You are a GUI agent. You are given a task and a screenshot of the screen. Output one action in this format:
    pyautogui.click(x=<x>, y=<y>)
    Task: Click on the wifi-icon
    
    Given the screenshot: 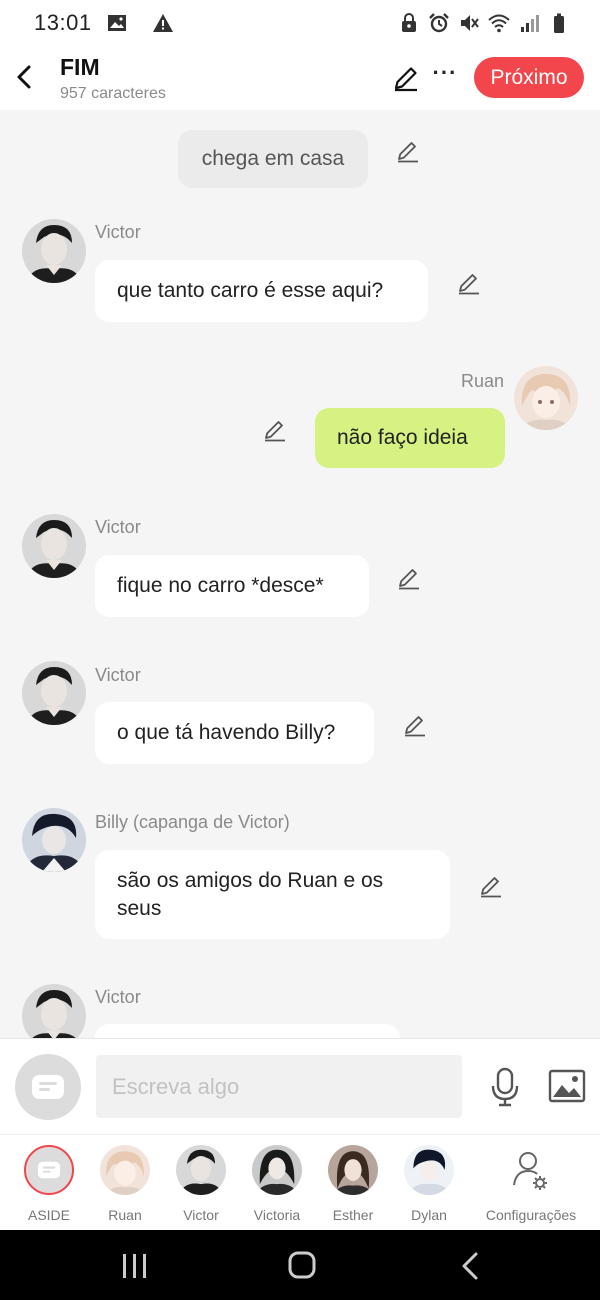 What is the action you would take?
    pyautogui.click(x=499, y=23)
    